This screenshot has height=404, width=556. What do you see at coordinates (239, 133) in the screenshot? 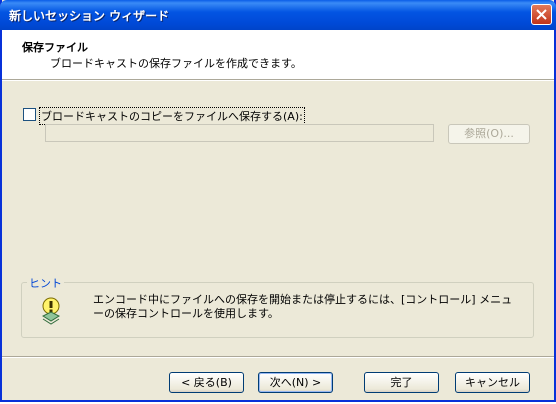
I see `save-path-input` at bounding box center [239, 133].